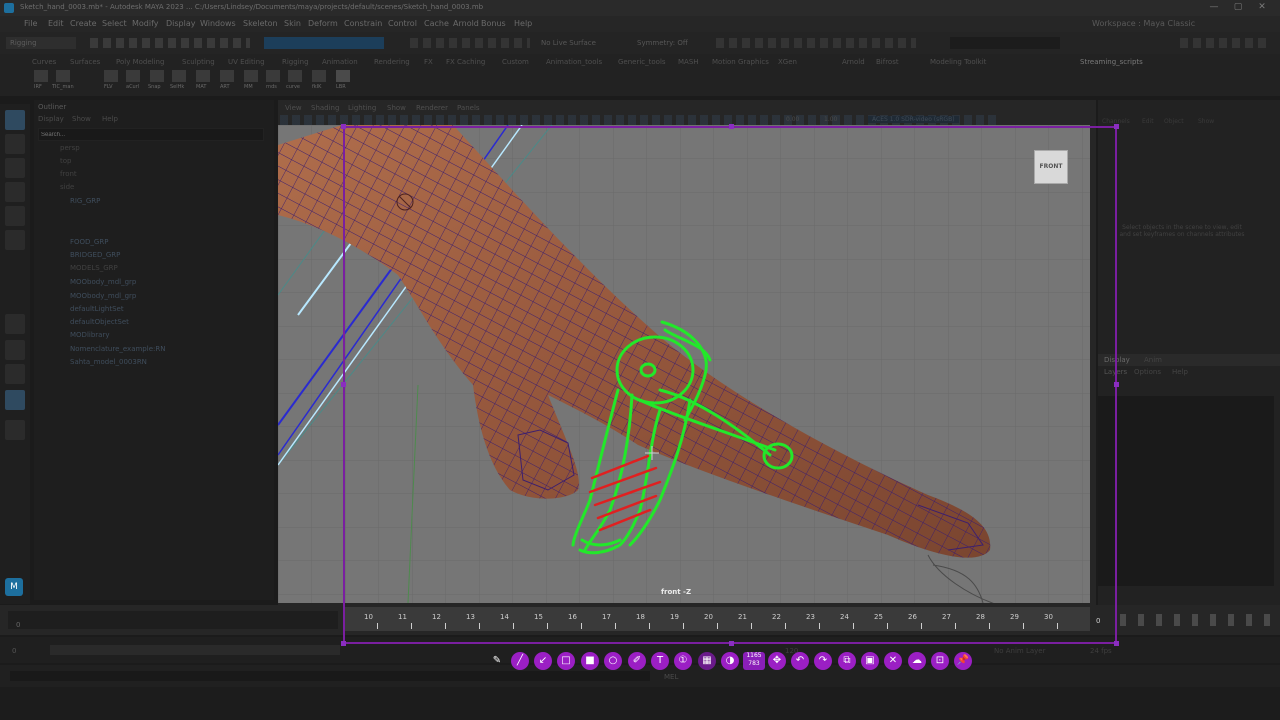 The height and width of the screenshot is (720, 1280). Describe the element at coordinates (688, 62) in the screenshot. I see `shelf-tab: MASH` at that location.